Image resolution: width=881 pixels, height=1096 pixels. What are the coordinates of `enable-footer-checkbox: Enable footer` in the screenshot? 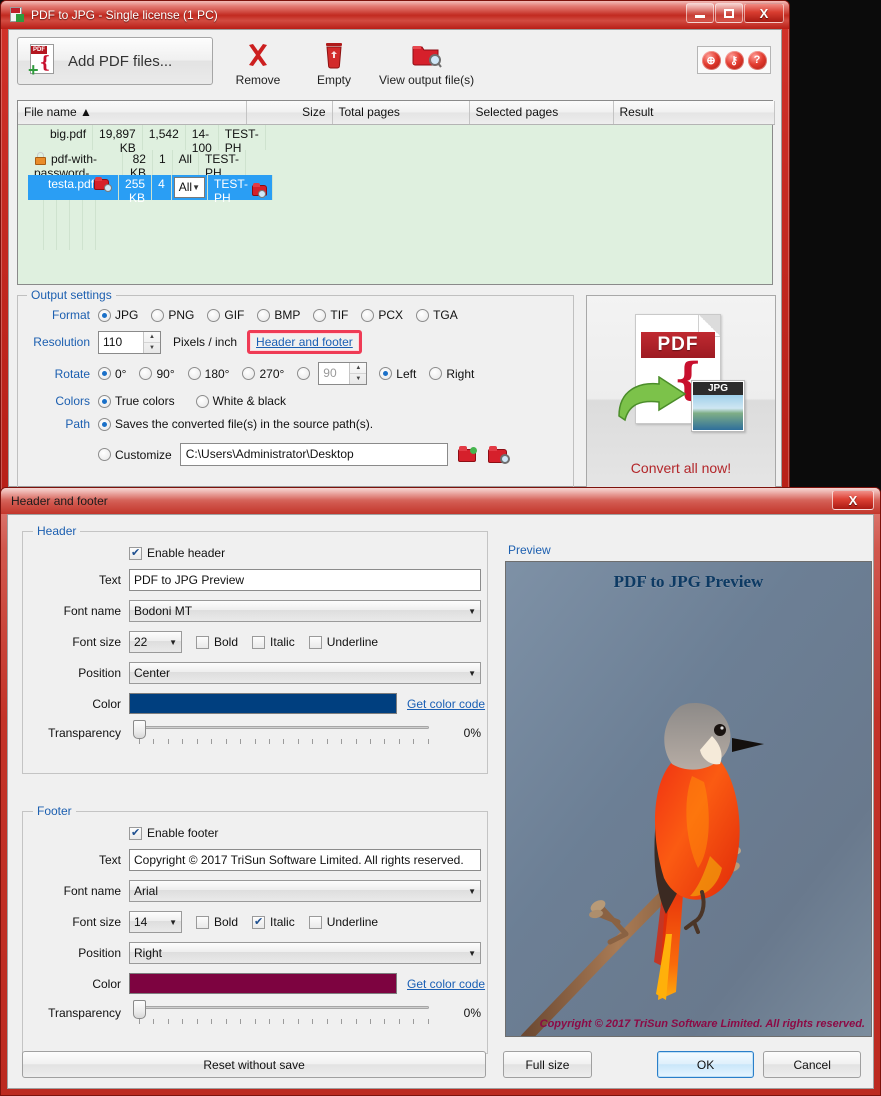 It's located at (173, 833).